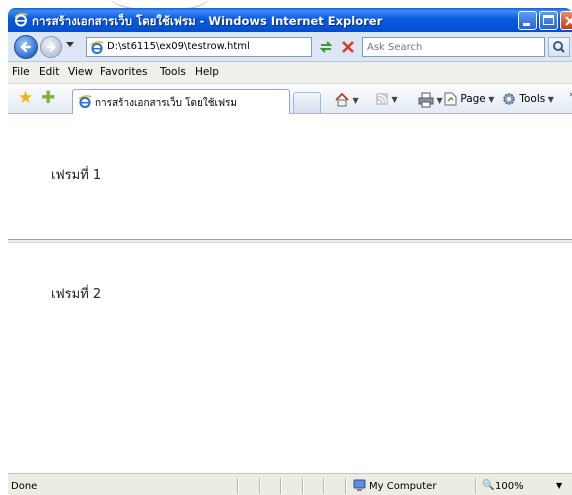  Describe the element at coordinates (48, 98) in the screenshot. I see `add-favorites-icon: ✚` at that location.